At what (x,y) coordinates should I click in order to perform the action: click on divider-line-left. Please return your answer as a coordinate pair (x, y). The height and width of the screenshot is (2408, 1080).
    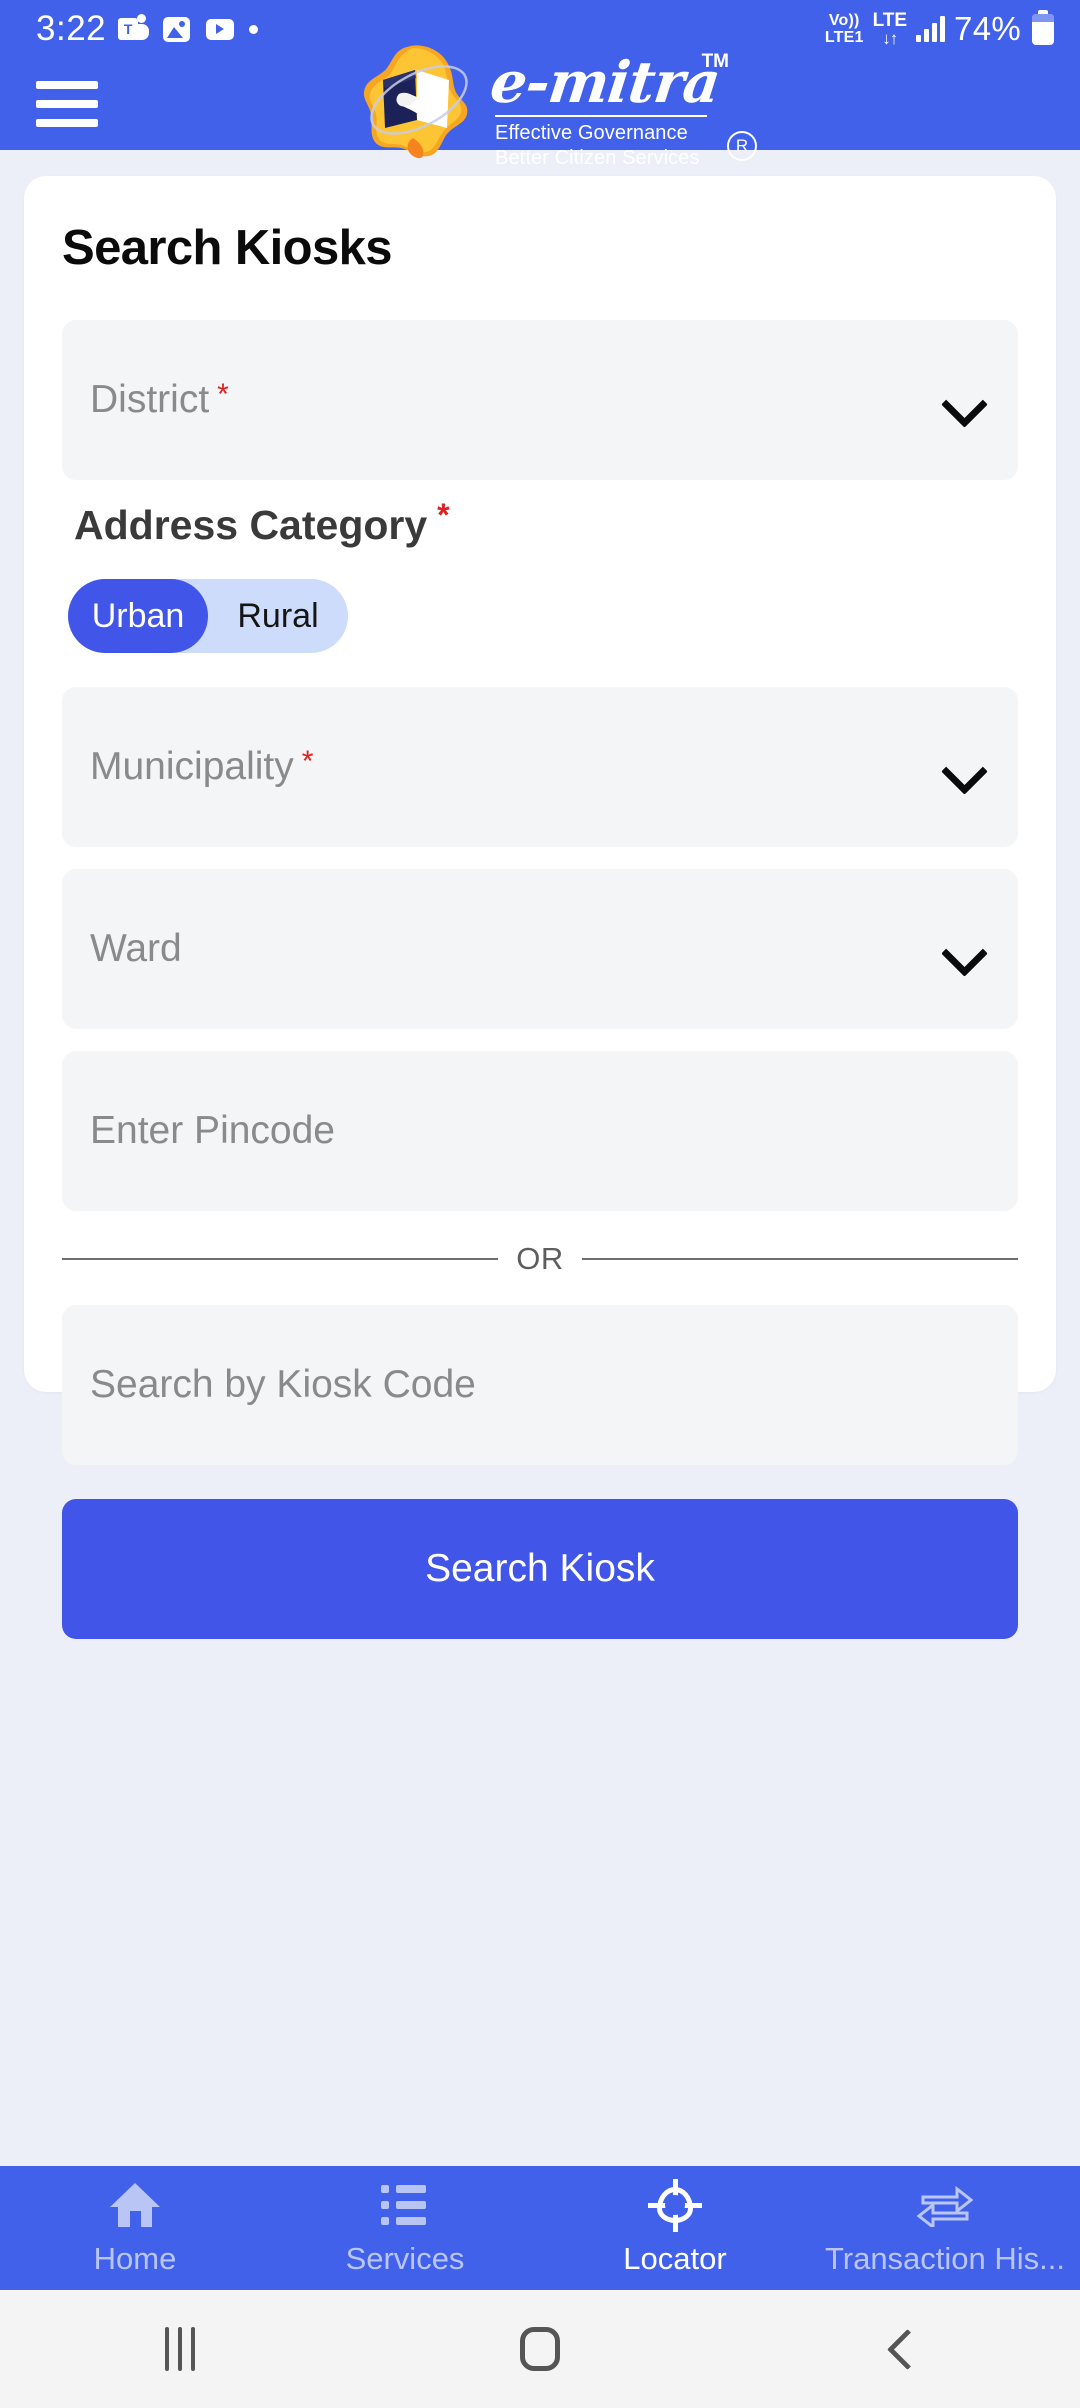
    Looking at the image, I should click on (280, 1259).